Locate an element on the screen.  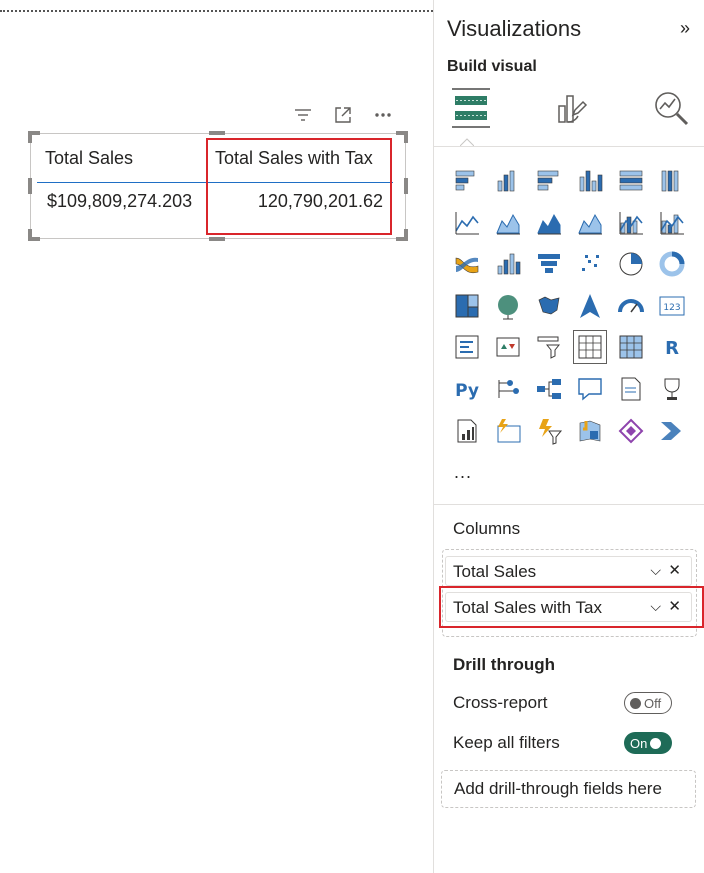
stacked-column-chart-icon is located at coordinates (508, 181).